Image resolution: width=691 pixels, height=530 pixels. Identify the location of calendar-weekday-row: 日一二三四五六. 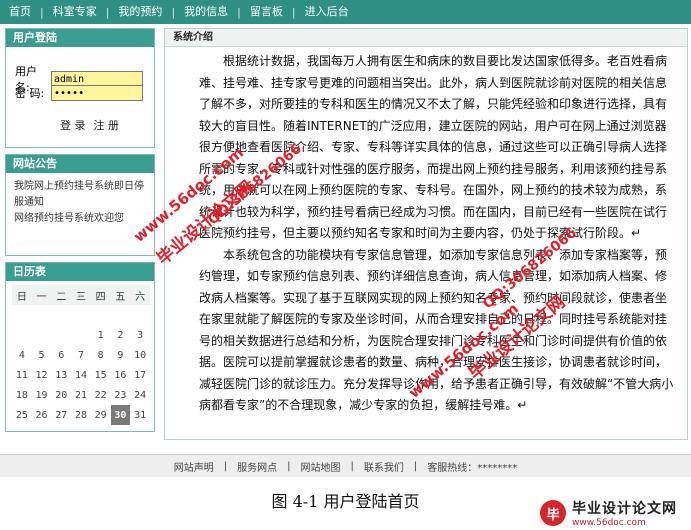
(81, 295).